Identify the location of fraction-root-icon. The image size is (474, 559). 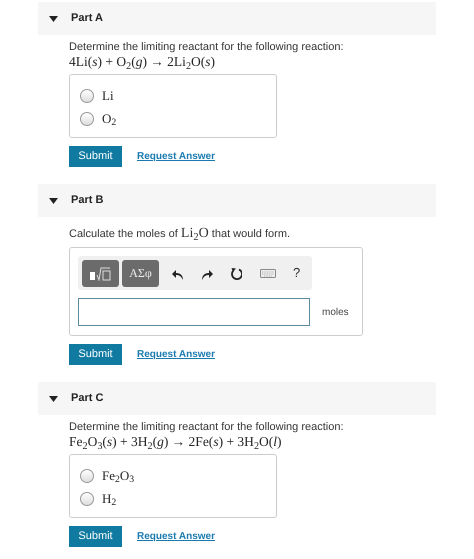
(100, 273).